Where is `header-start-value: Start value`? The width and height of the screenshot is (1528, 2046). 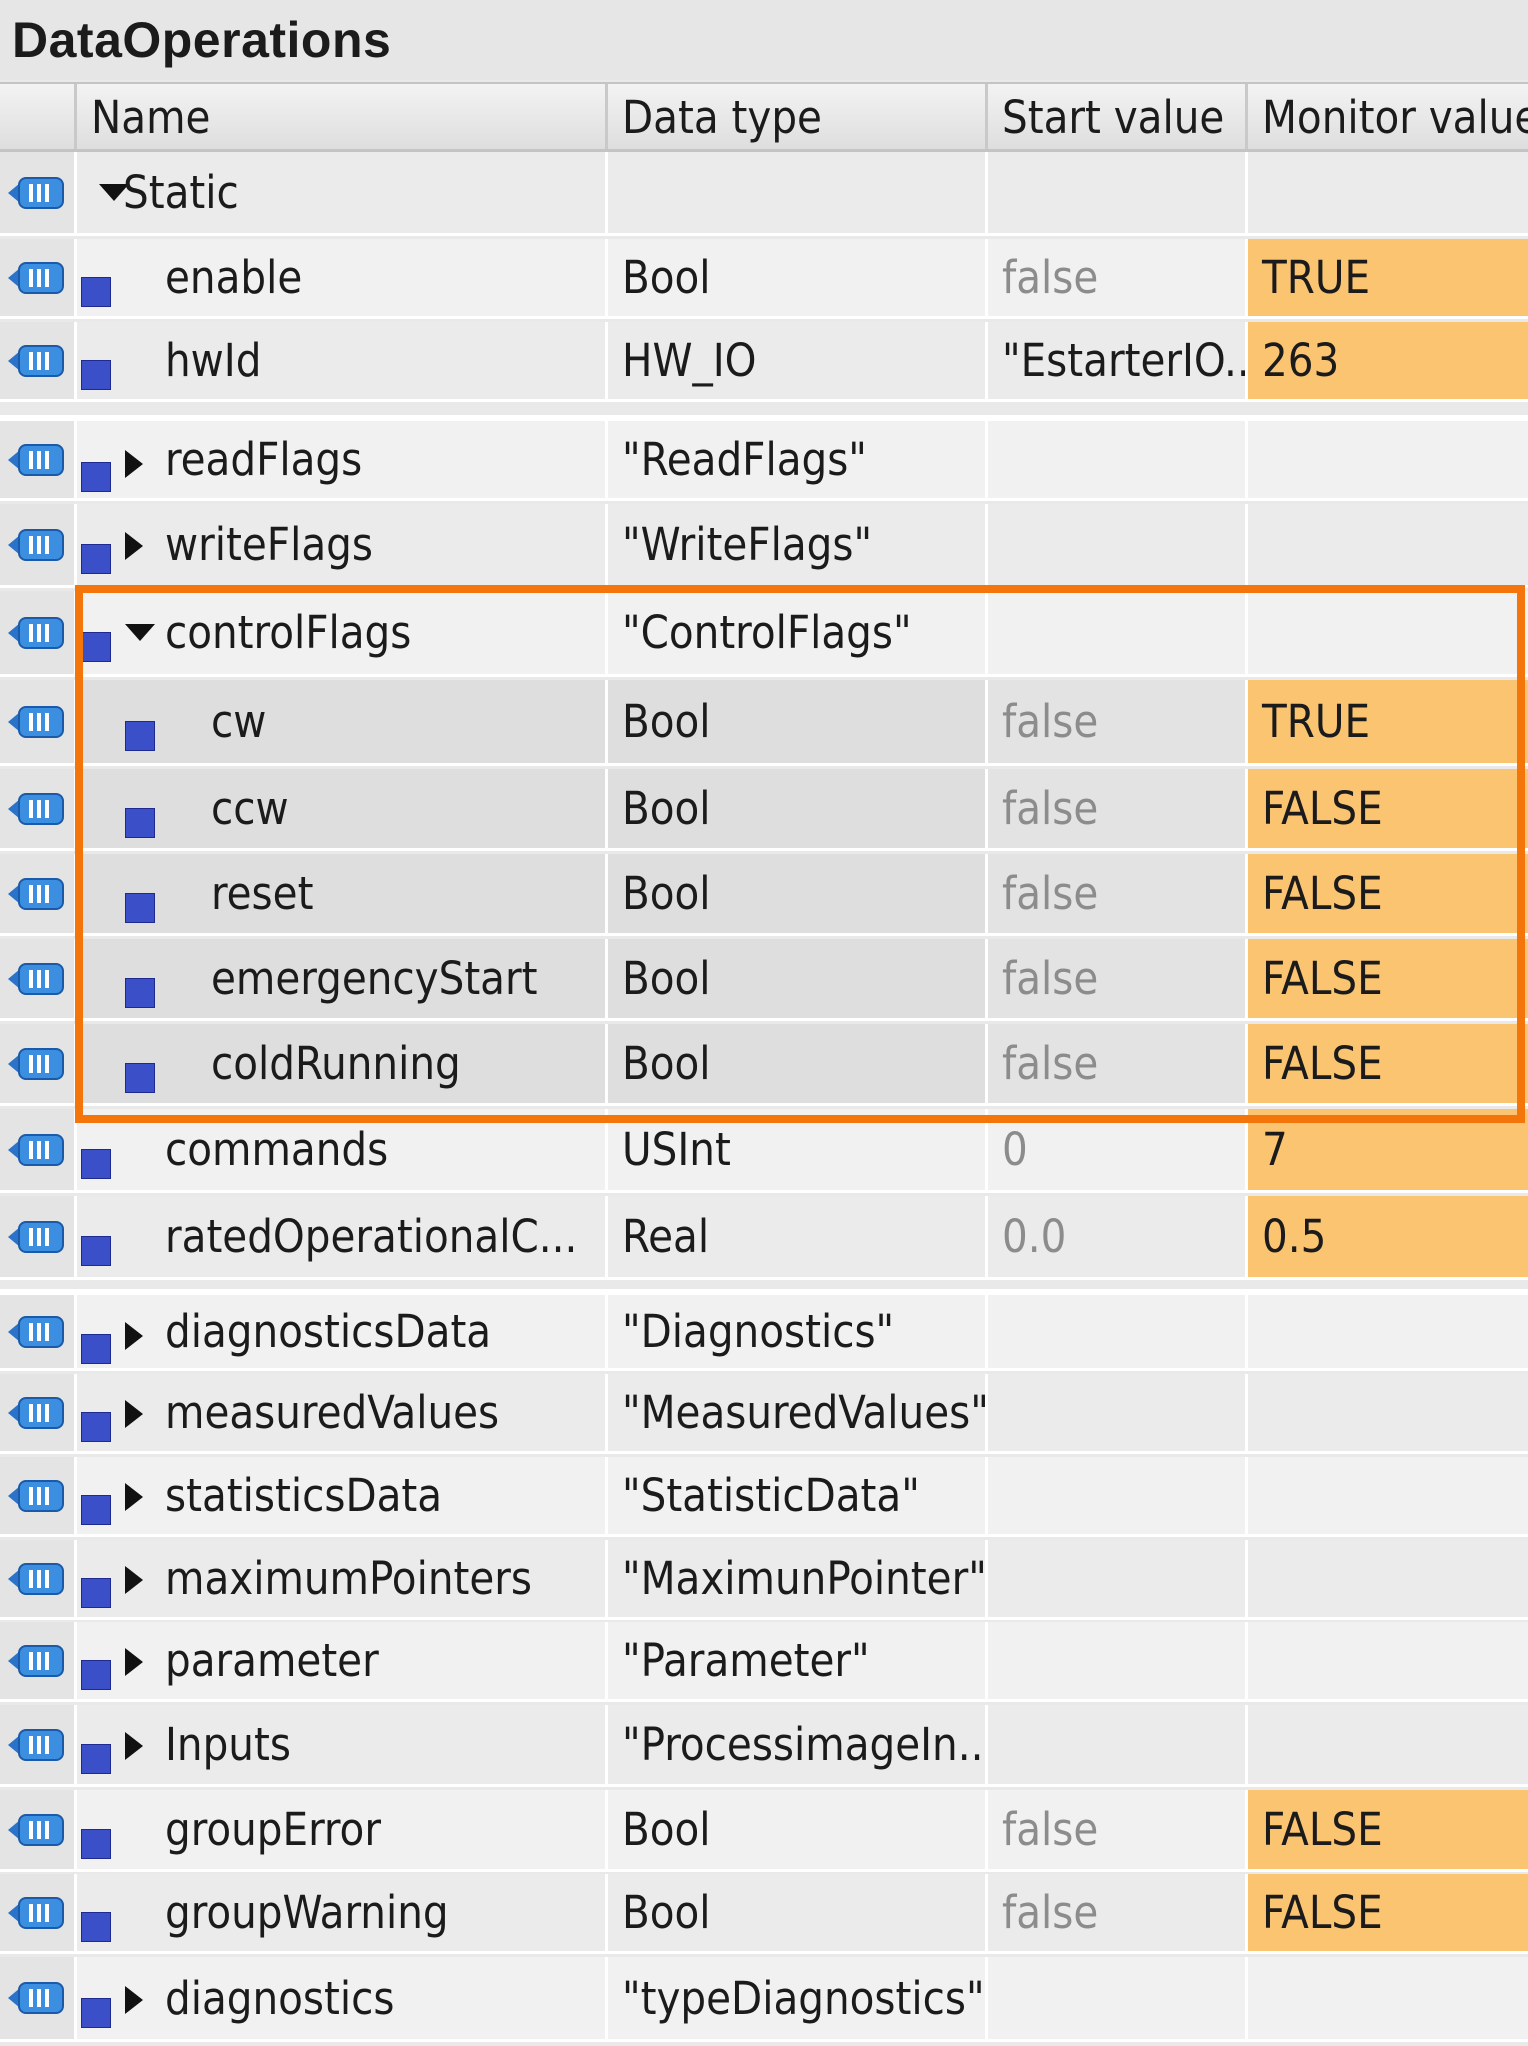 header-start-value: Start value is located at coordinates (1115, 116).